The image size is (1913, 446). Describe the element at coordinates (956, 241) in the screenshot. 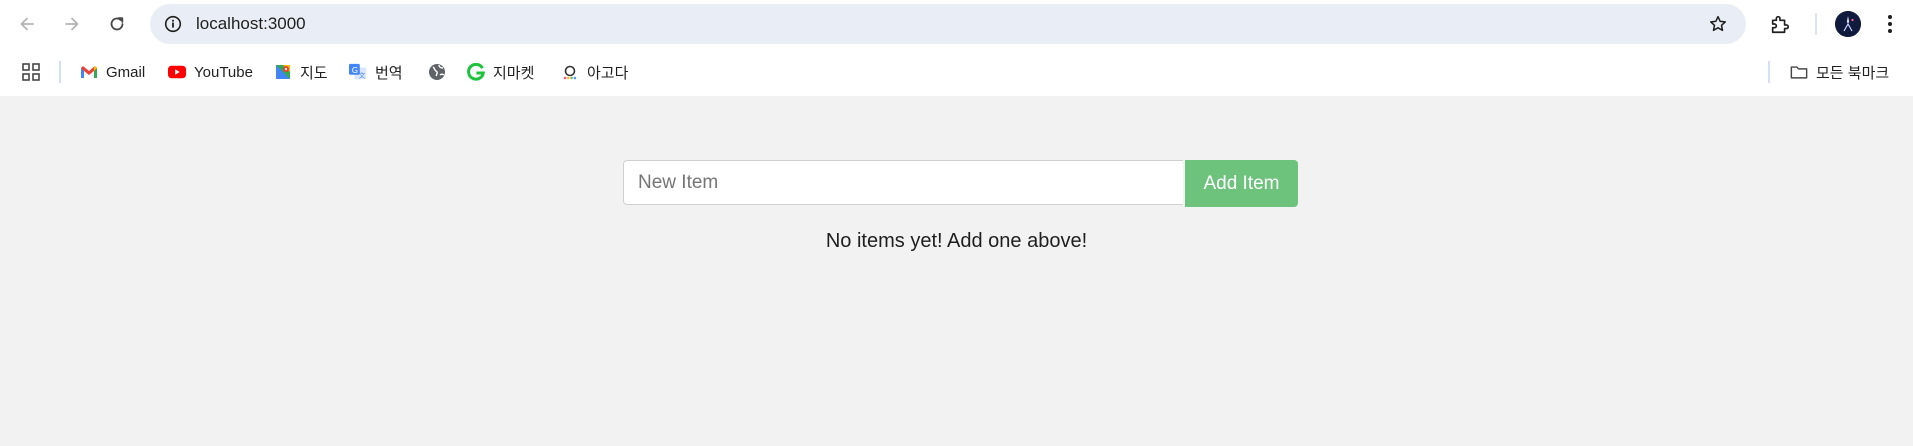

I see `empty-state-message: No items yet! Add one above!` at that location.